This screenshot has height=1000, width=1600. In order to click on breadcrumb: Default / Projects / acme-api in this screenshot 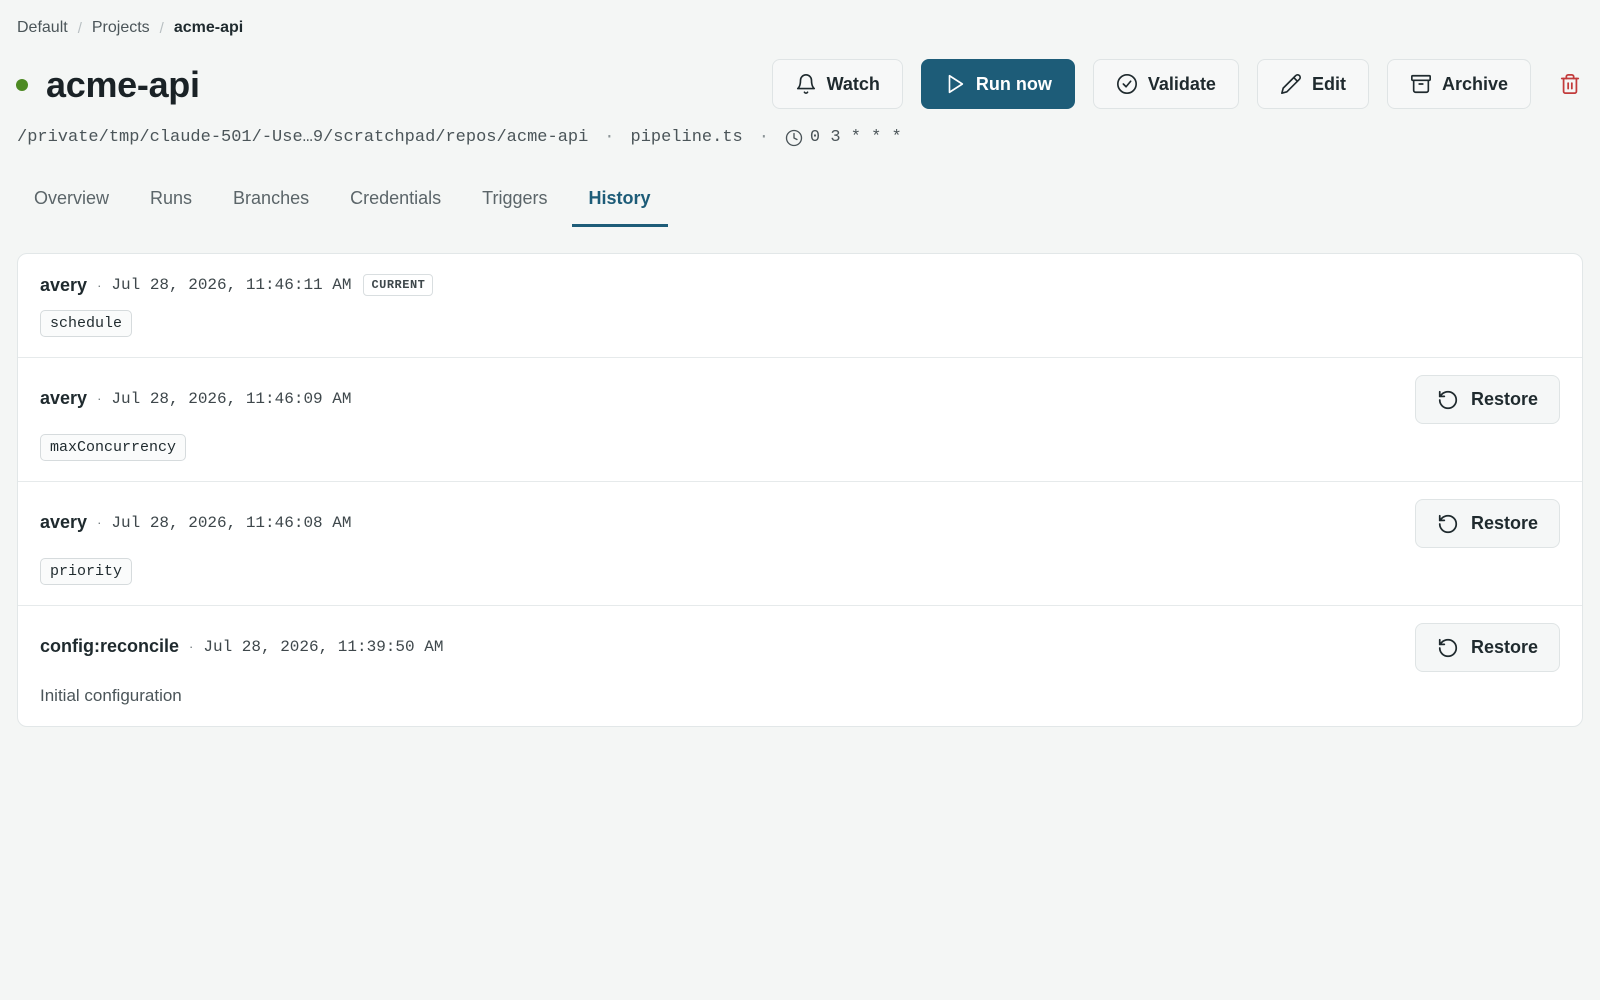, I will do `click(130, 28)`.